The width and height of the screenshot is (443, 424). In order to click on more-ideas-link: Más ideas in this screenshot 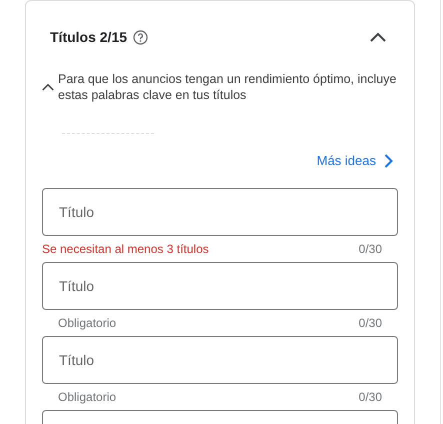, I will do `click(357, 160)`.